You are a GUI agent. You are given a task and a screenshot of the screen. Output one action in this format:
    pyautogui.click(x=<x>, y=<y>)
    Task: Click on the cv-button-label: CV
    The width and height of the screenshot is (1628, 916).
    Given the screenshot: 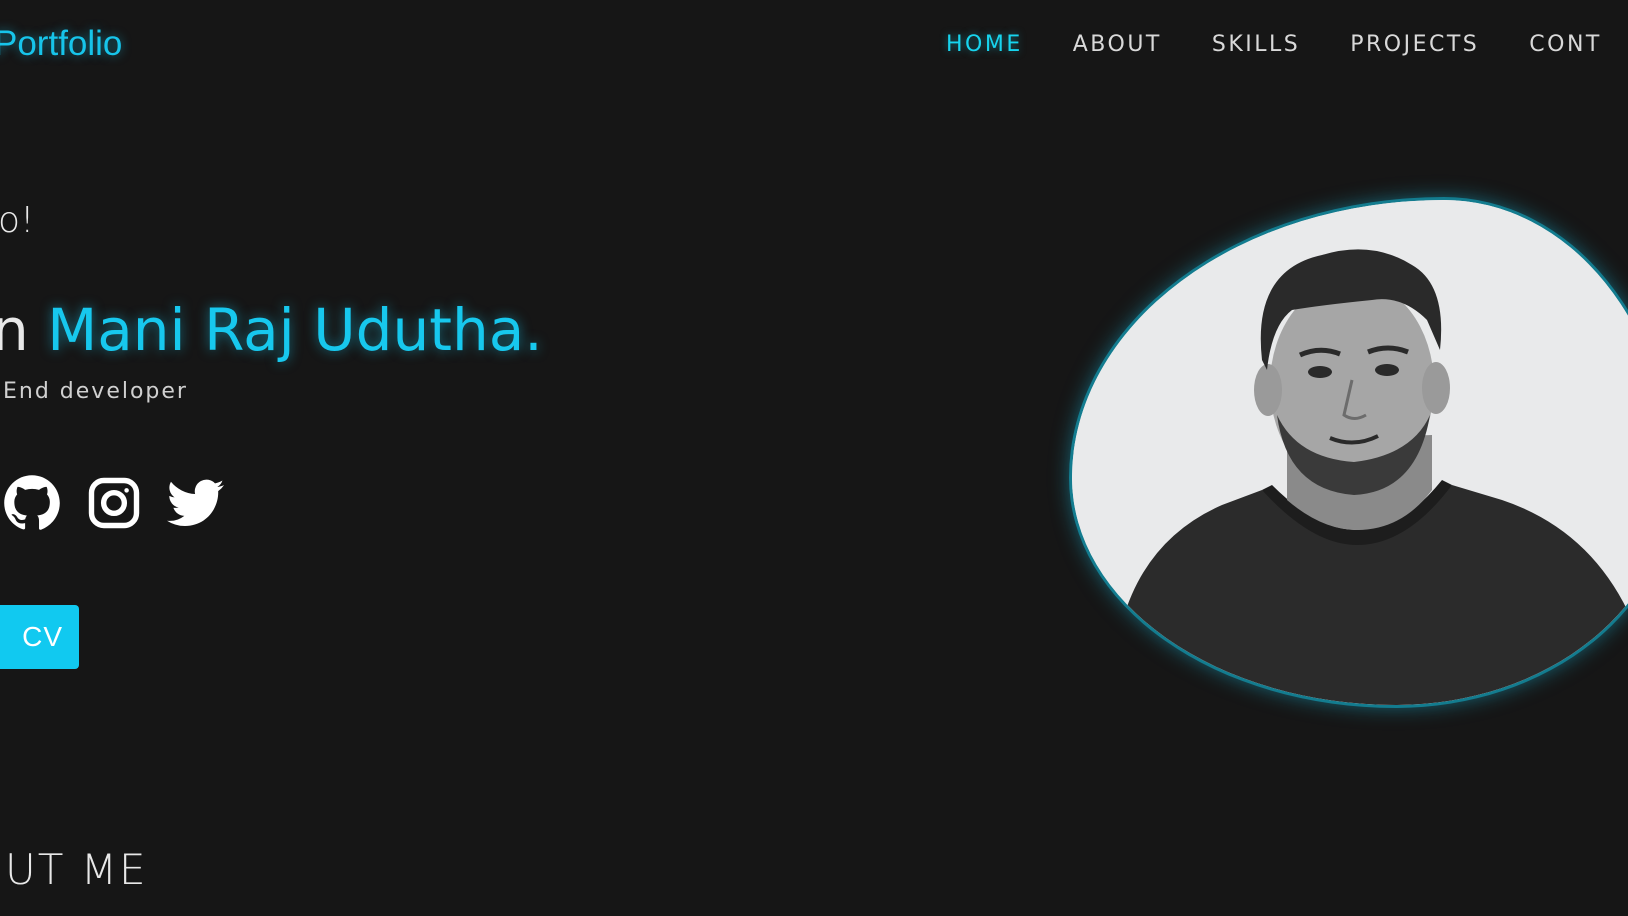 What is the action you would take?
    pyautogui.click(x=42, y=636)
    